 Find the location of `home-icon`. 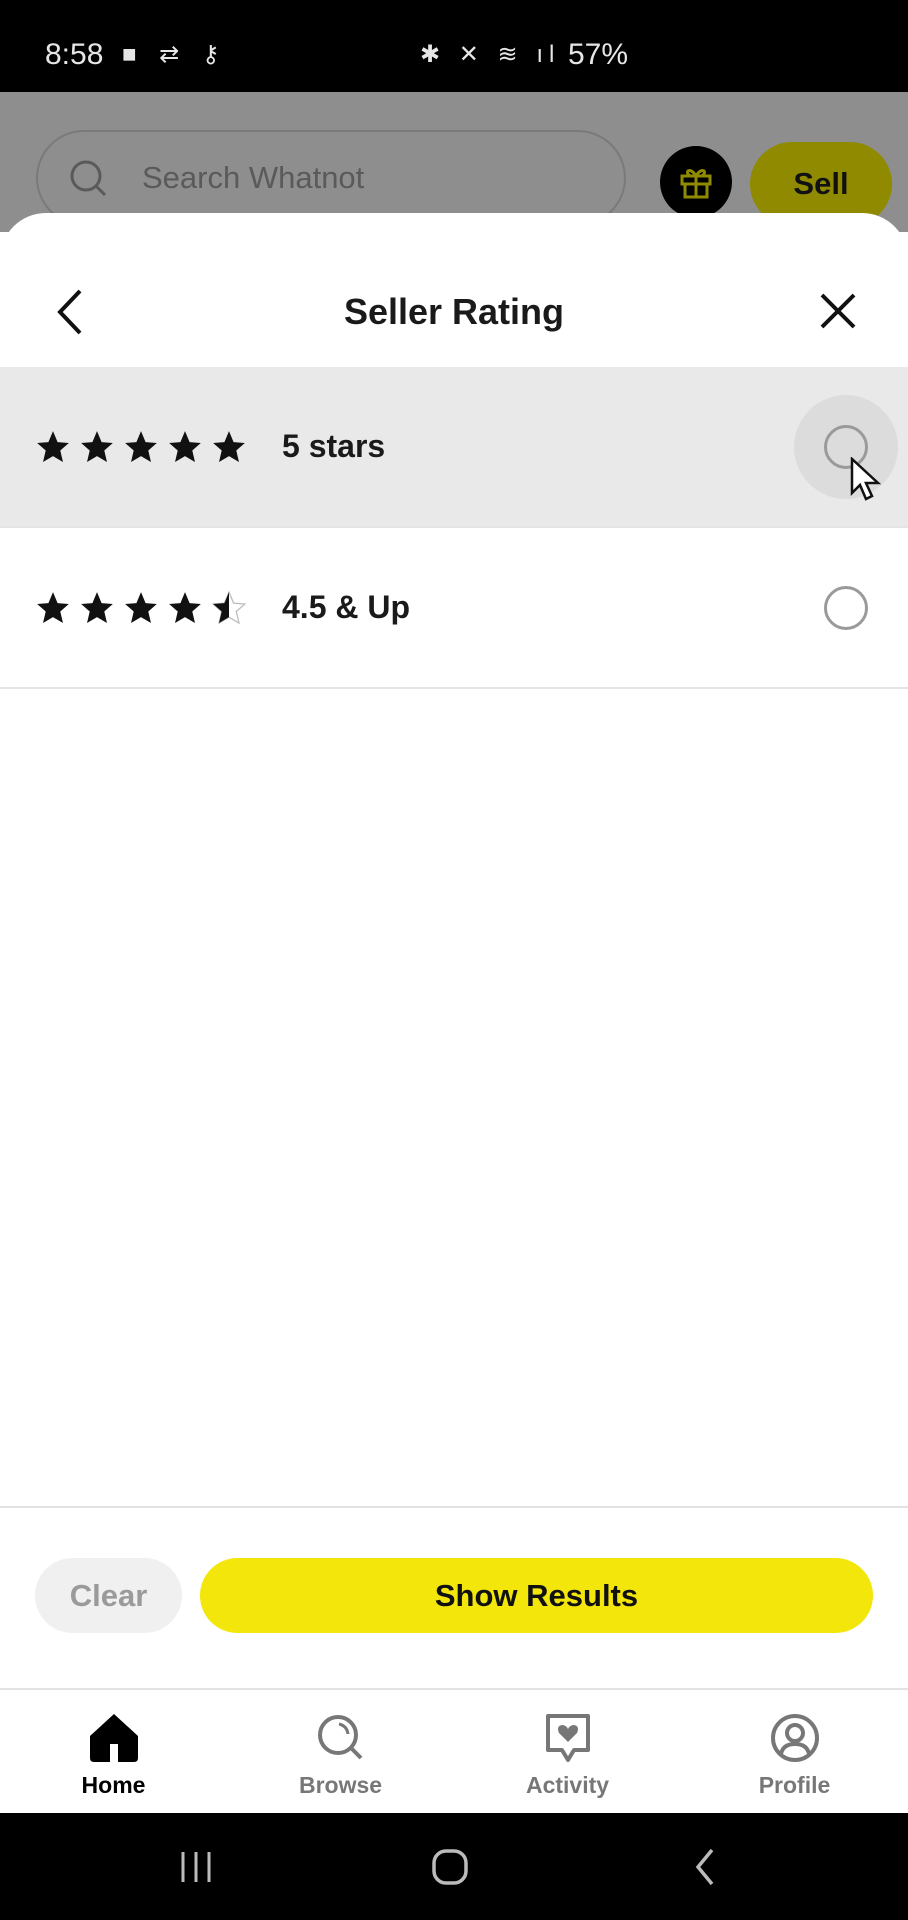

home-icon is located at coordinates (113, 1738).